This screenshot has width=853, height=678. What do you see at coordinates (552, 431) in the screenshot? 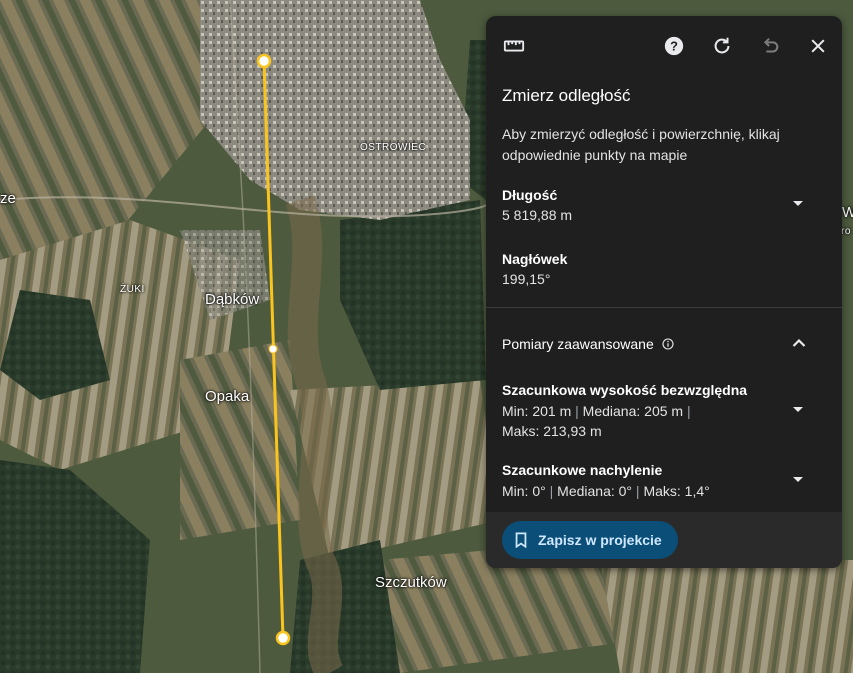
I see `elevation-max: Maks: 213,93 m` at bounding box center [552, 431].